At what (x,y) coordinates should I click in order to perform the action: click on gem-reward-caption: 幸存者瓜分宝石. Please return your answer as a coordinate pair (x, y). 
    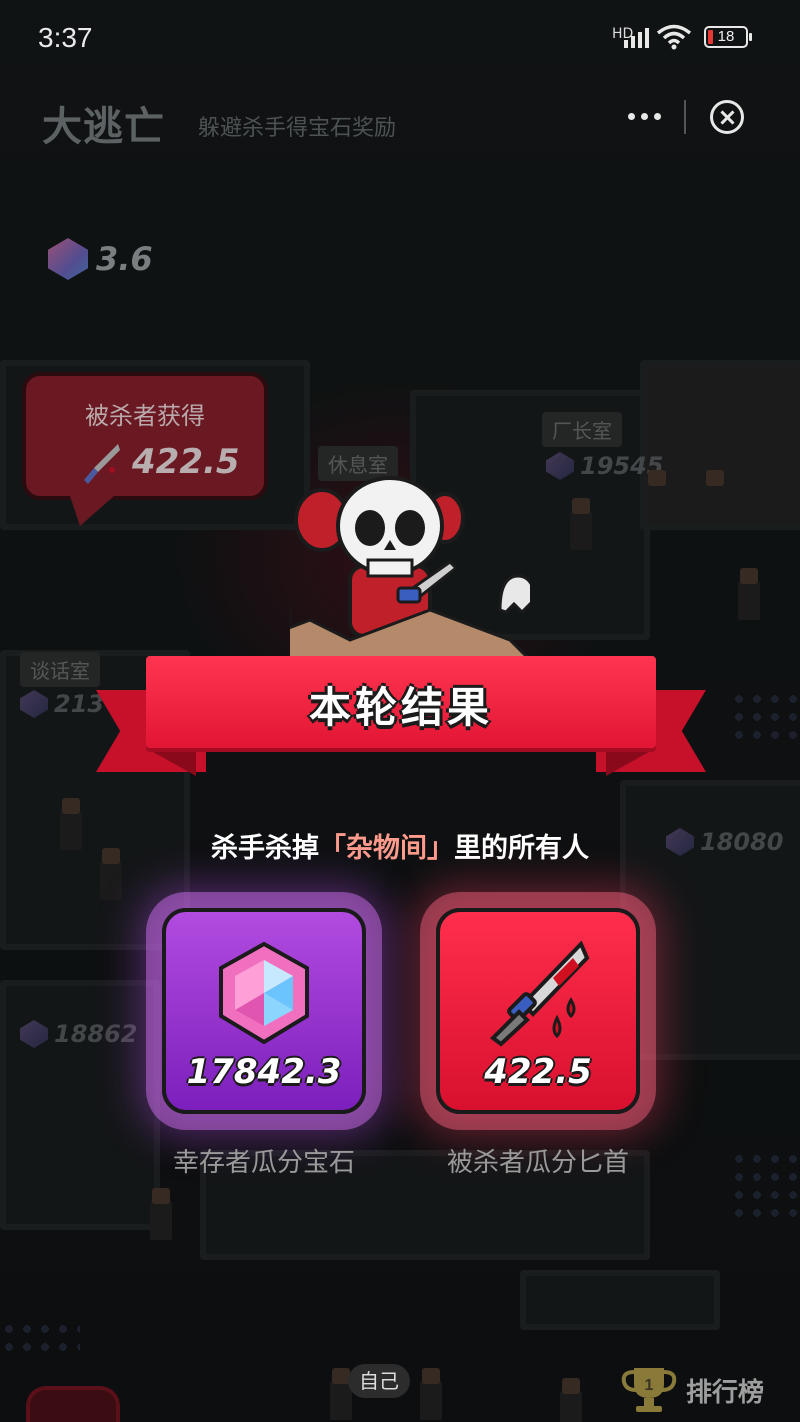
    Looking at the image, I should click on (263, 1163).